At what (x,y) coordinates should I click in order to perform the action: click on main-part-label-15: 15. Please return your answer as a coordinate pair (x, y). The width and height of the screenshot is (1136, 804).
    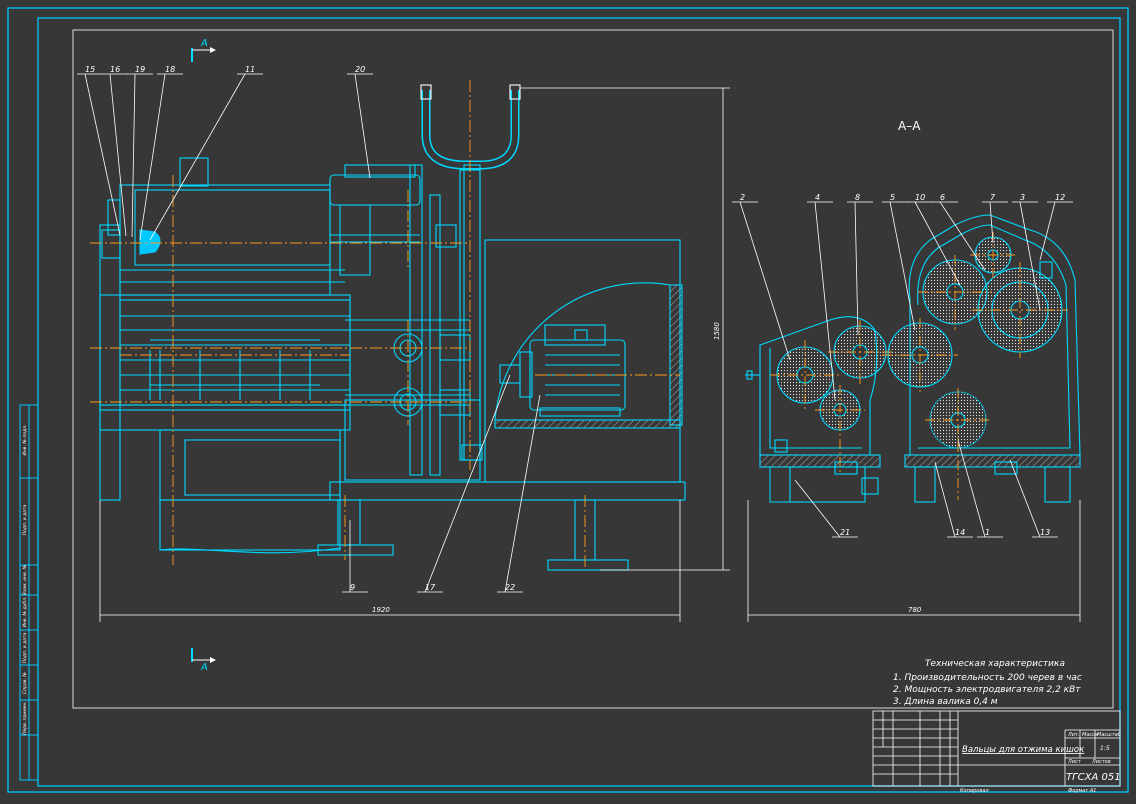
    Looking at the image, I should click on (90, 69).